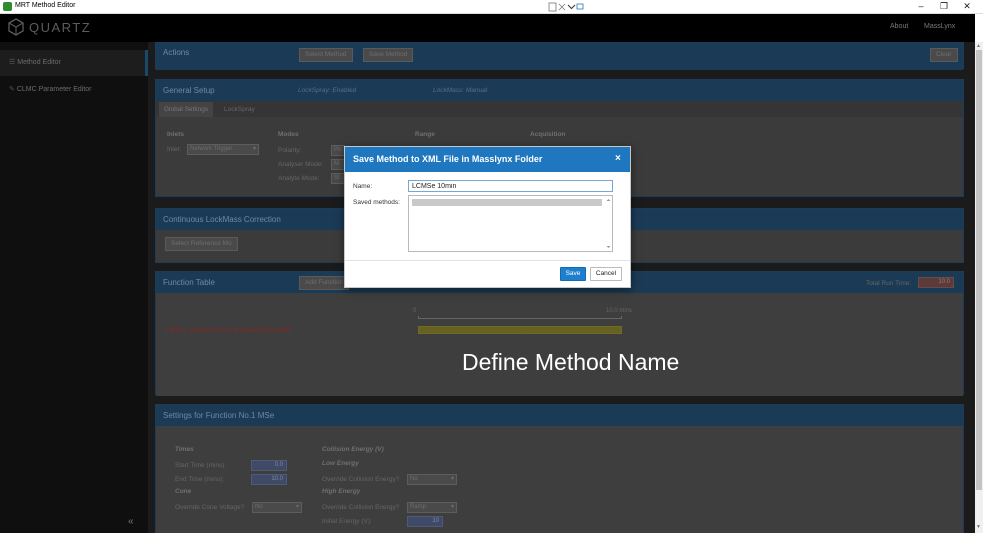  I want to click on inlet-label: Inlet:, so click(174, 149).